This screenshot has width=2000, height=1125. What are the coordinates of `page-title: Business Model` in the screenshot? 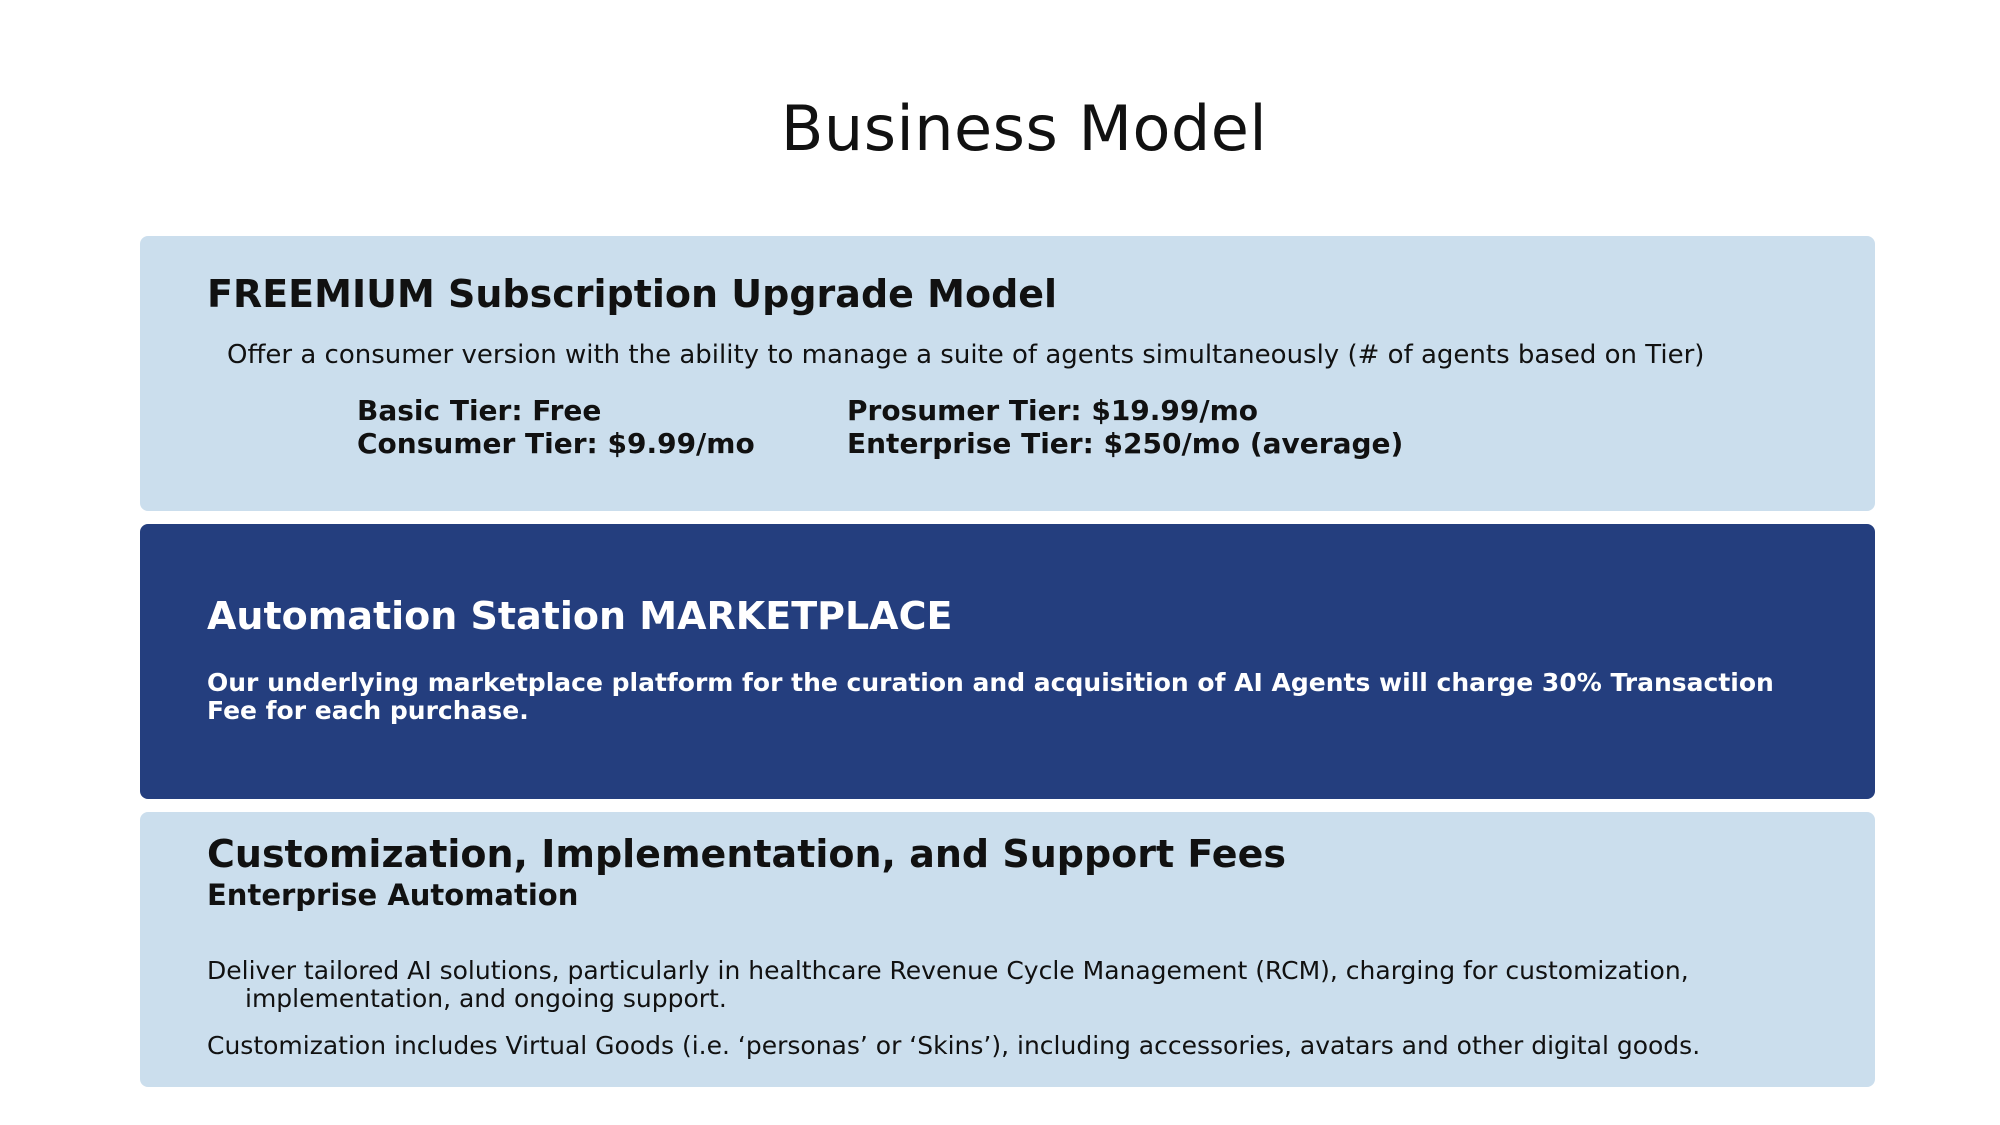 It's located at (1024, 128).